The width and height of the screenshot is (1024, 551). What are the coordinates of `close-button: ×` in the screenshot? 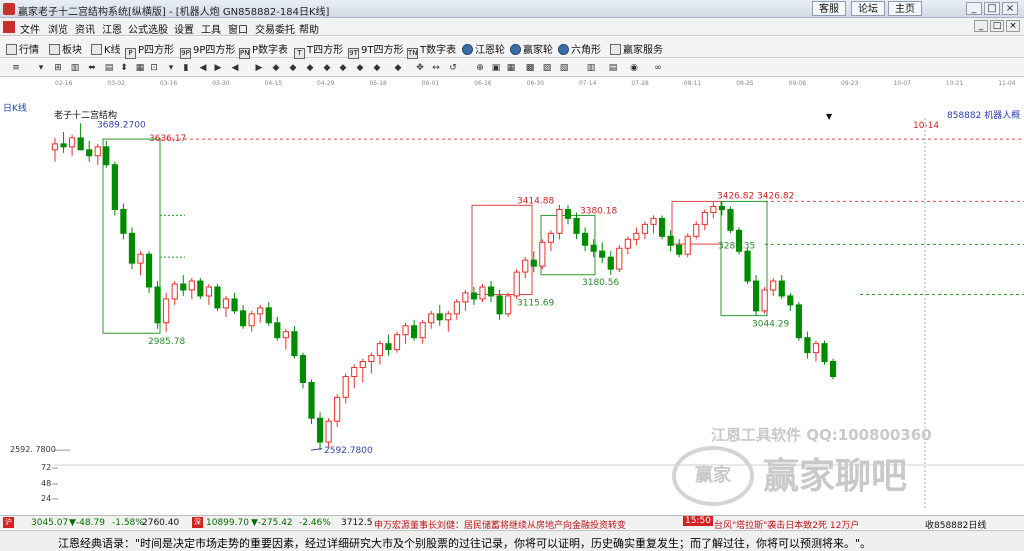 It's located at (1010, 8).